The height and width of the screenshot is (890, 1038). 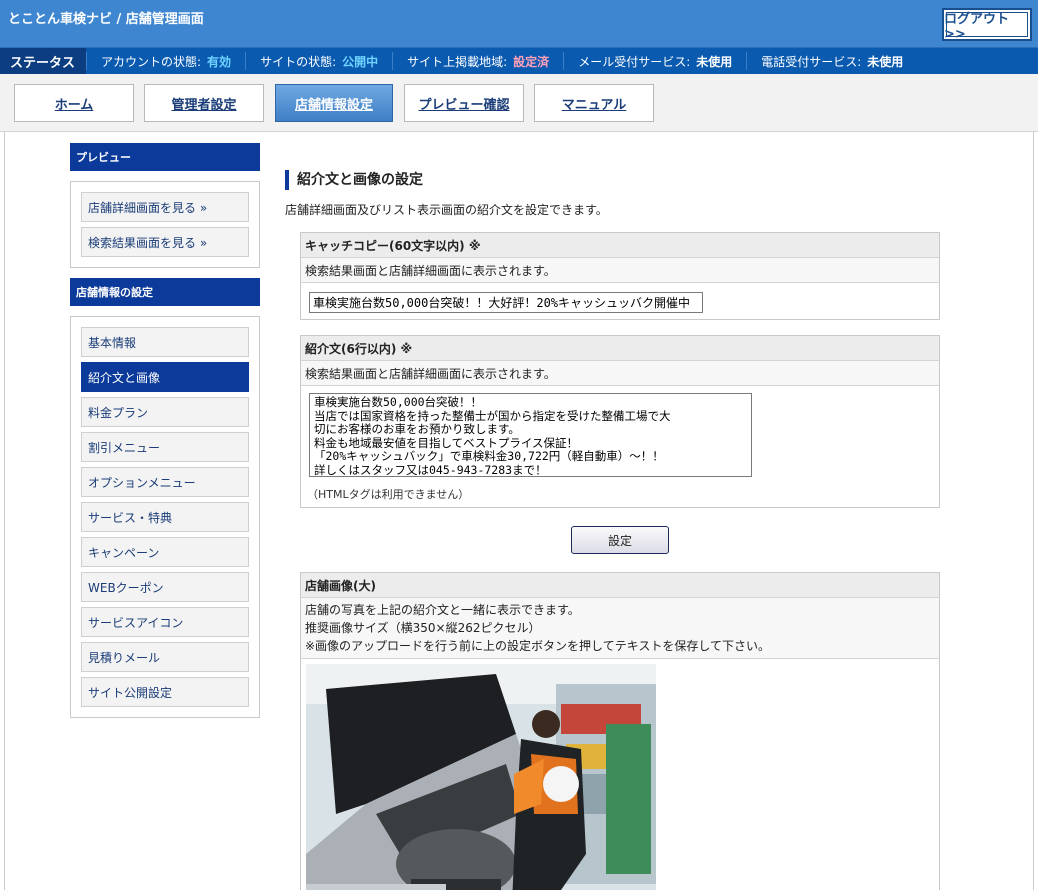 What do you see at coordinates (165, 207) in the screenshot?
I see `sidebar-link-shop-detail: 店舗詳細画面を見る »` at bounding box center [165, 207].